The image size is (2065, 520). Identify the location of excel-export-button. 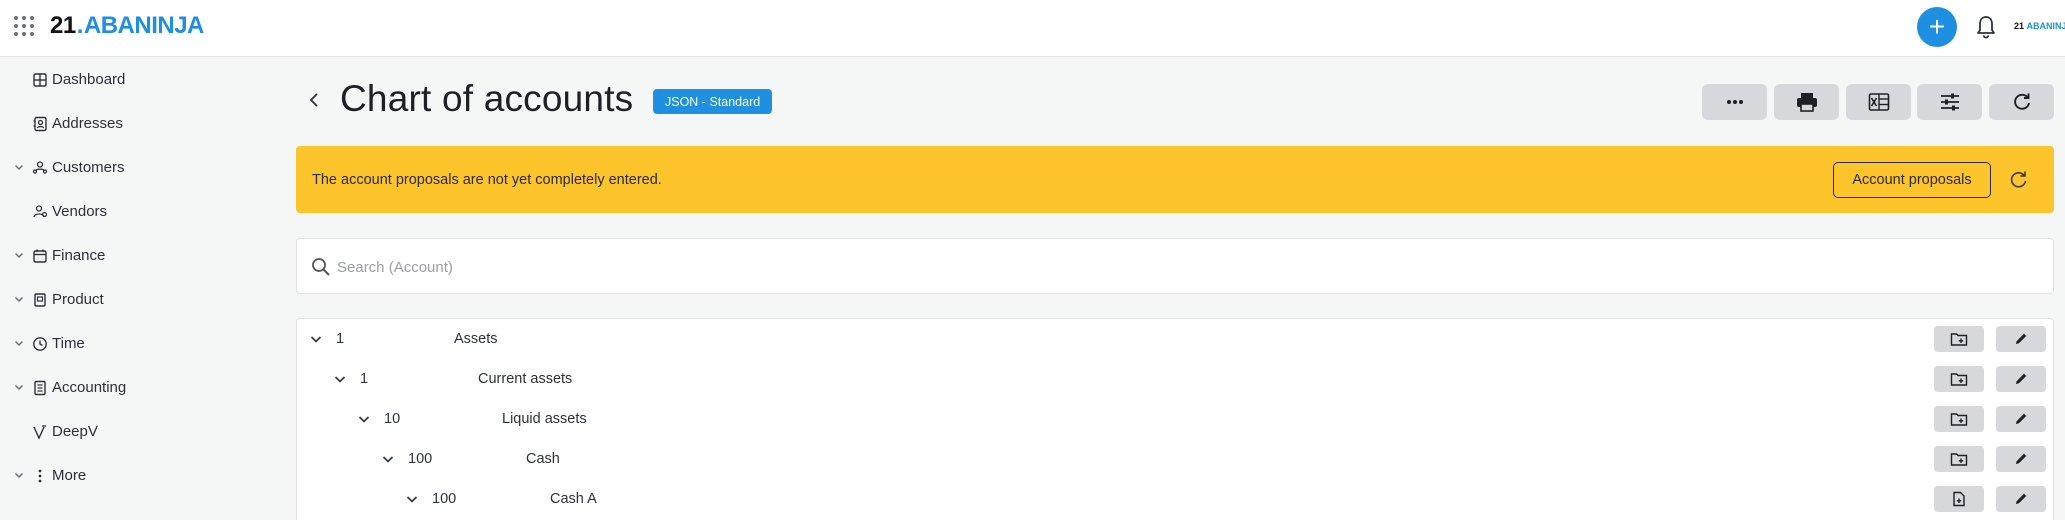
(1878, 102).